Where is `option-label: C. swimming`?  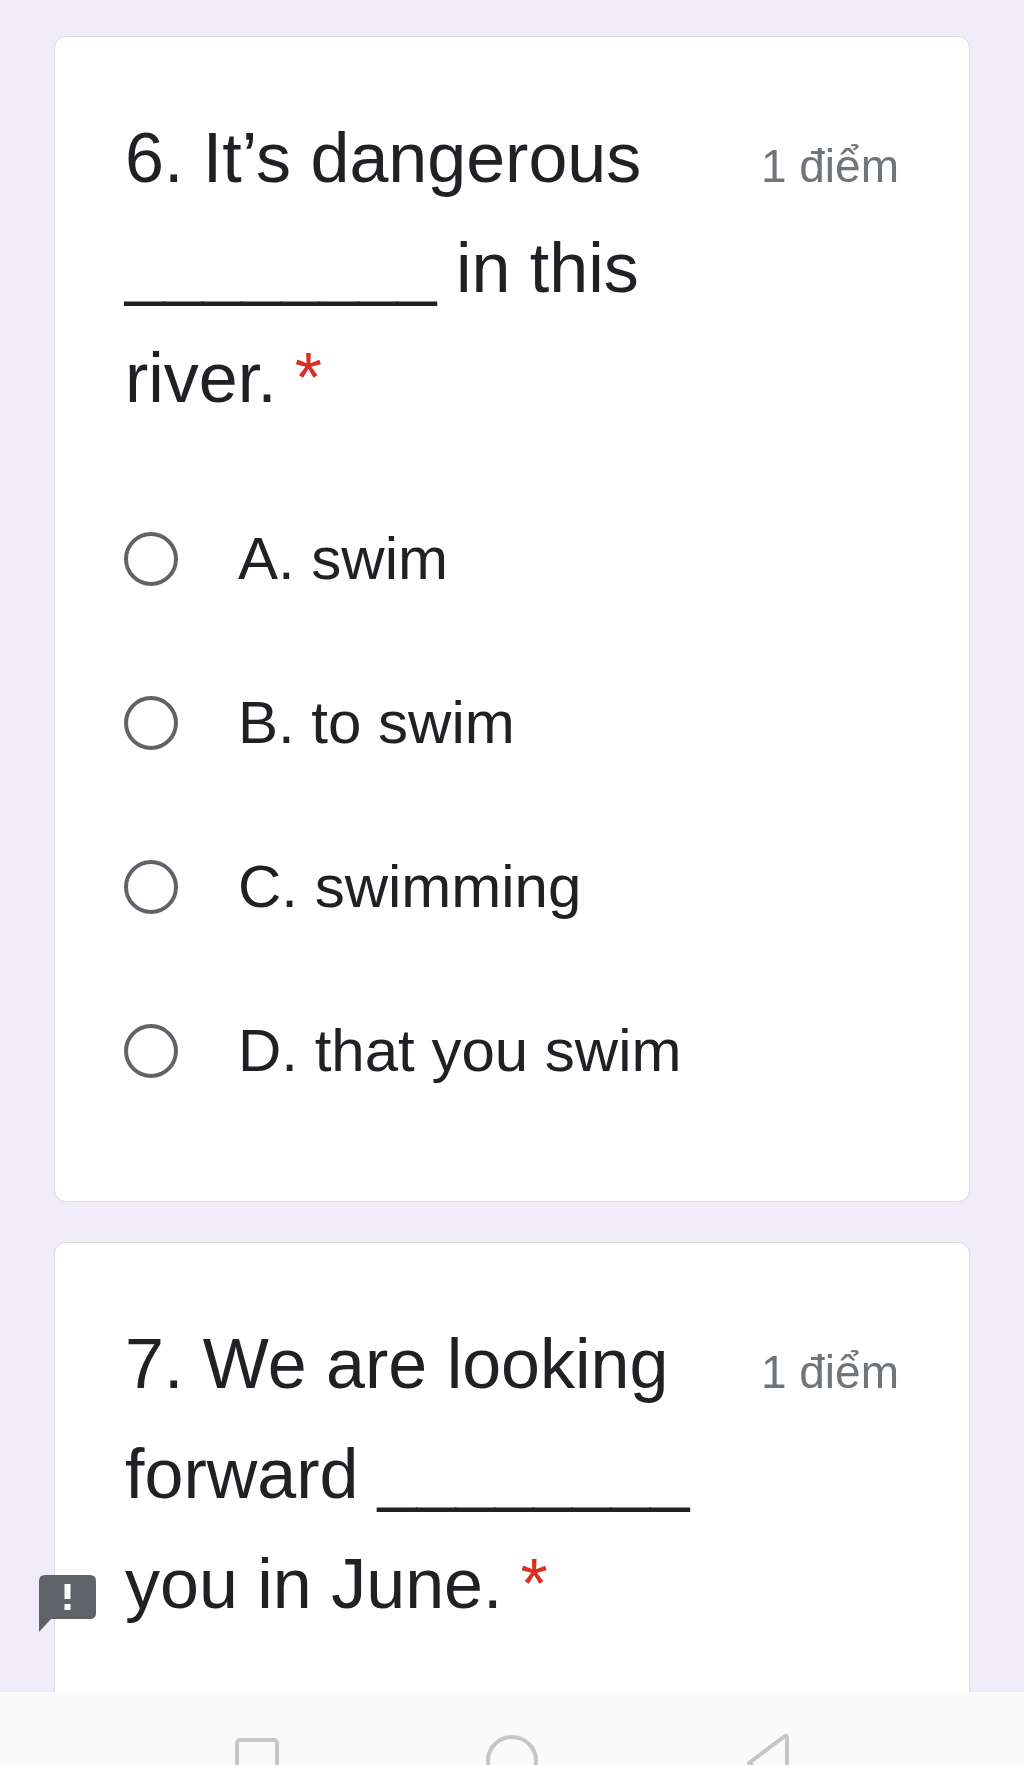
option-label: C. swimming is located at coordinates (410, 887).